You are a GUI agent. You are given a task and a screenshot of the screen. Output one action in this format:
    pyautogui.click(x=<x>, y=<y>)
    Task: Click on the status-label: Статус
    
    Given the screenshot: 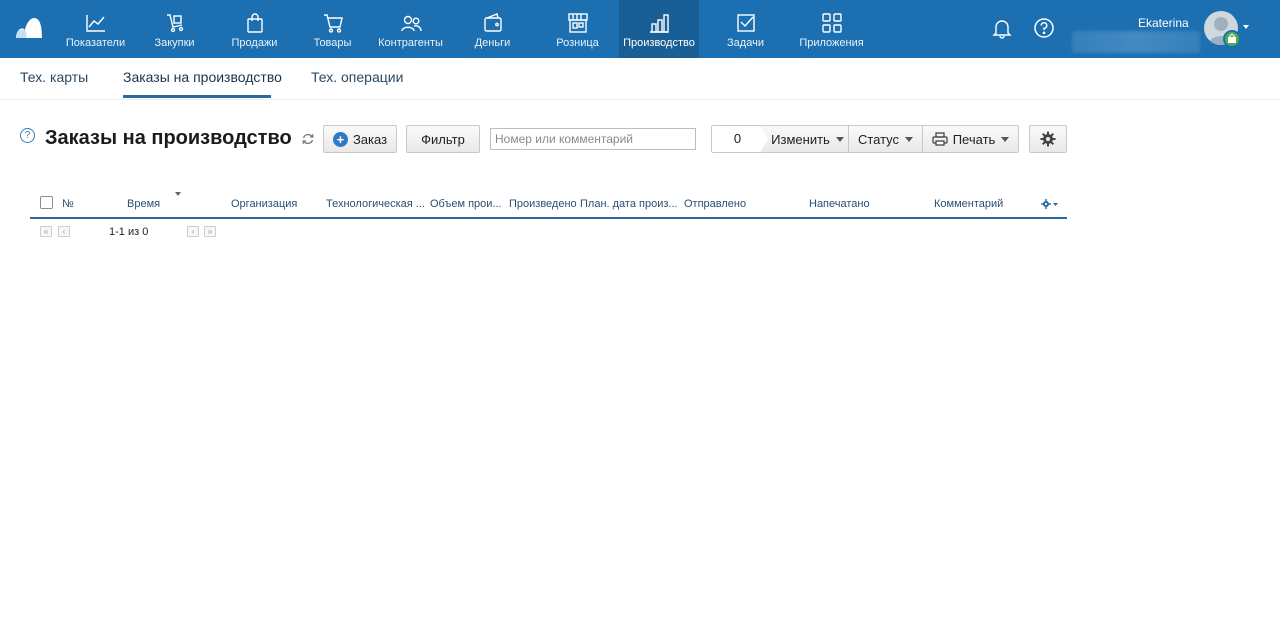 What is the action you would take?
    pyautogui.click(x=878, y=139)
    